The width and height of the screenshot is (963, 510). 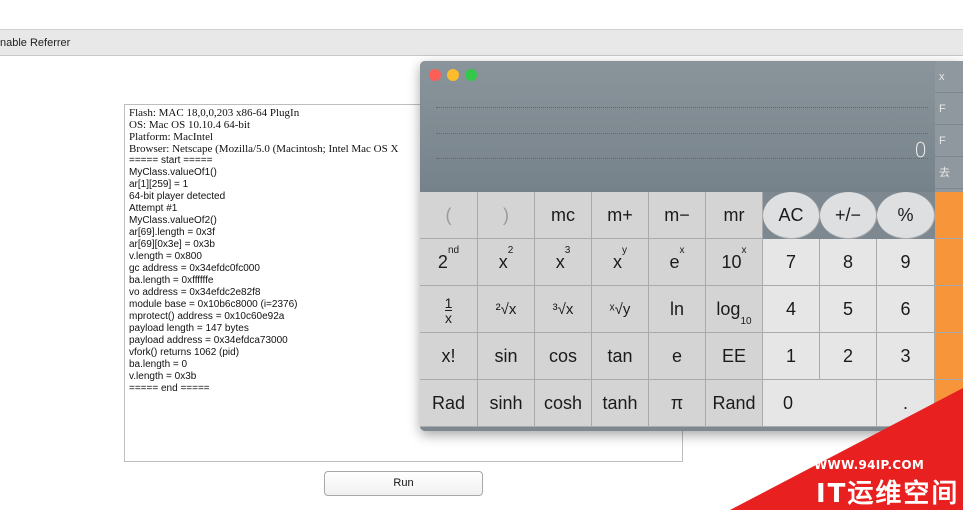 I want to click on zero-key: 0, so click(x=820, y=403).